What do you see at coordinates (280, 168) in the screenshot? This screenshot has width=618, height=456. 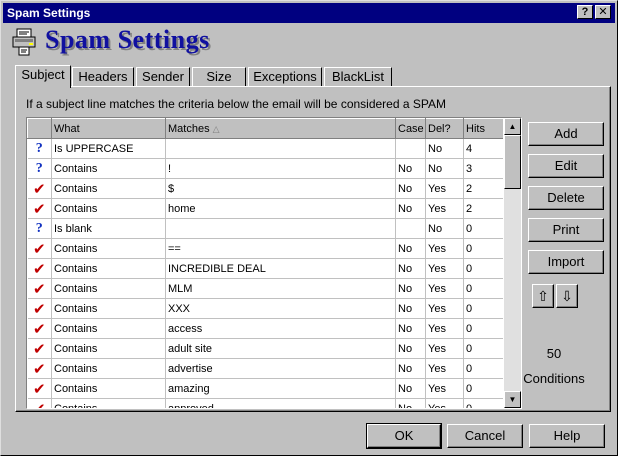 I see `cell-matches: !` at bounding box center [280, 168].